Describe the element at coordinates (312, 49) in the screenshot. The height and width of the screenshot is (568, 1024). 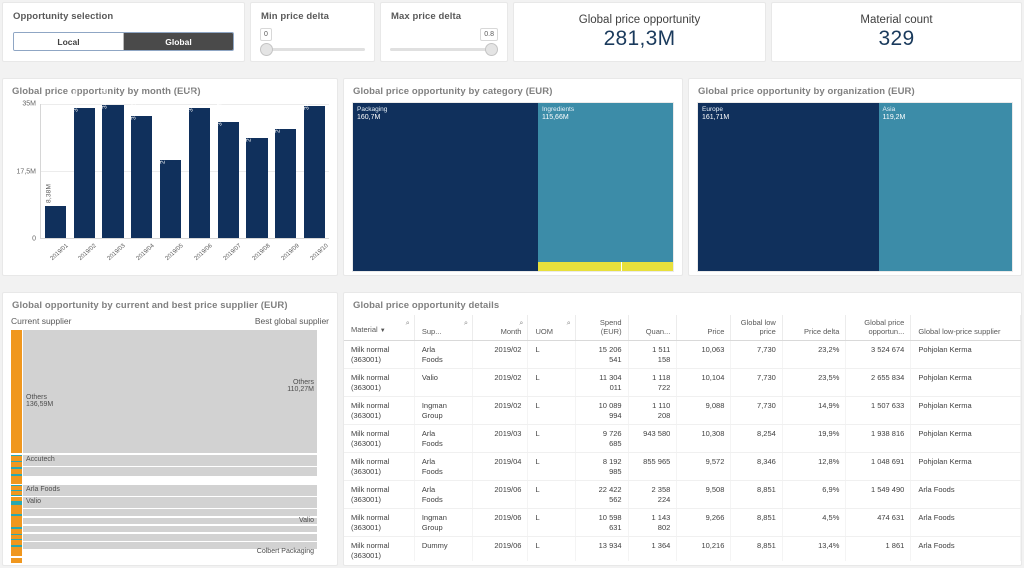
I see `min-price-delta-track` at that location.